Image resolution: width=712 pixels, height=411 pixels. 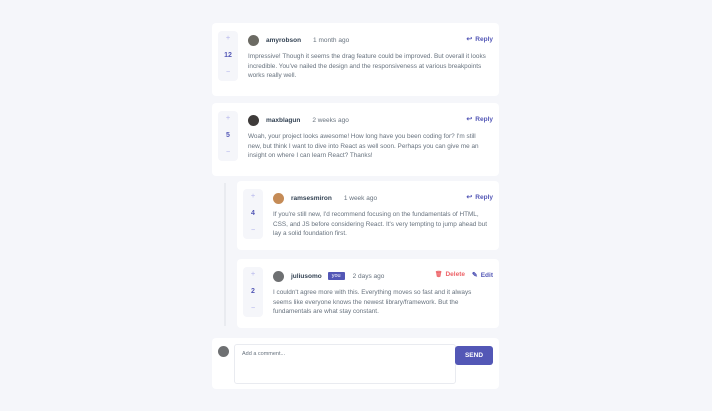 I want to click on delete-label: Delete, so click(x=455, y=274).